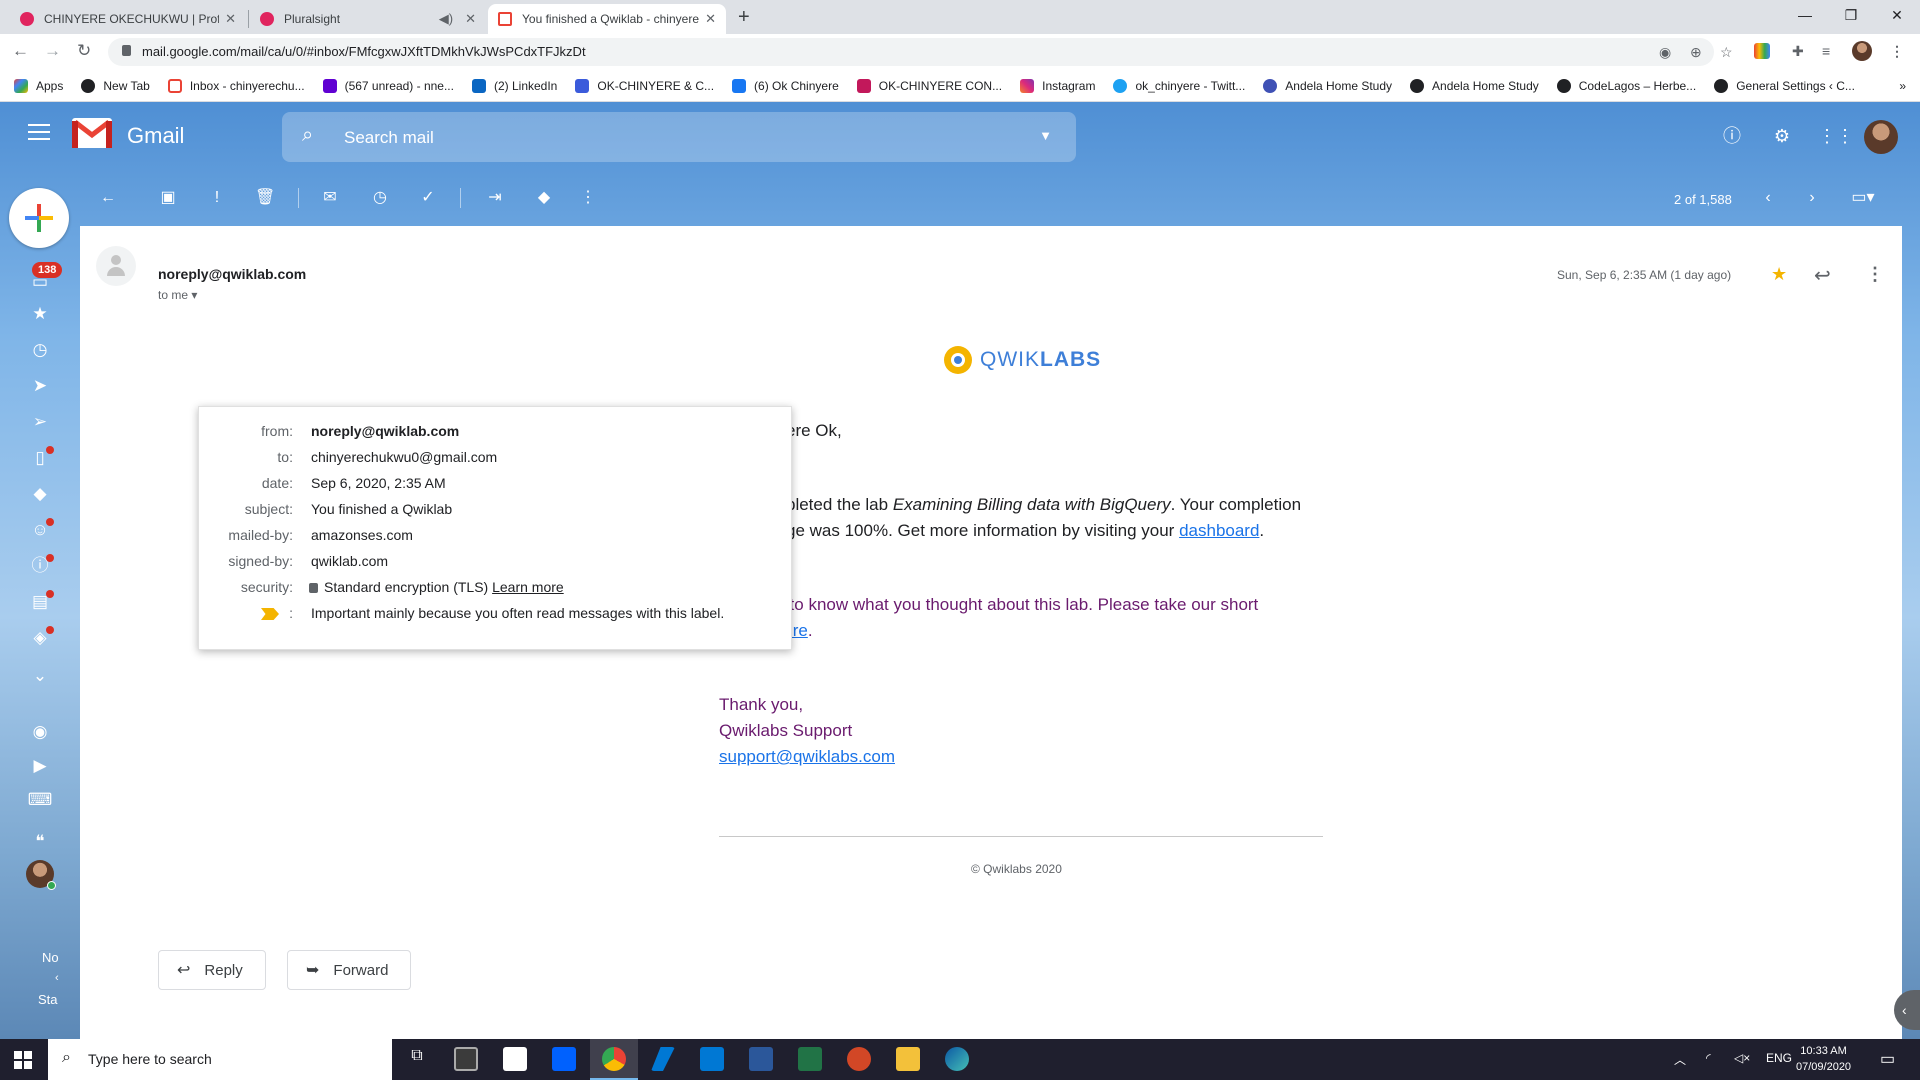 Image resolution: width=1920 pixels, height=1080 pixels. I want to click on excel-icon, so click(810, 1059).